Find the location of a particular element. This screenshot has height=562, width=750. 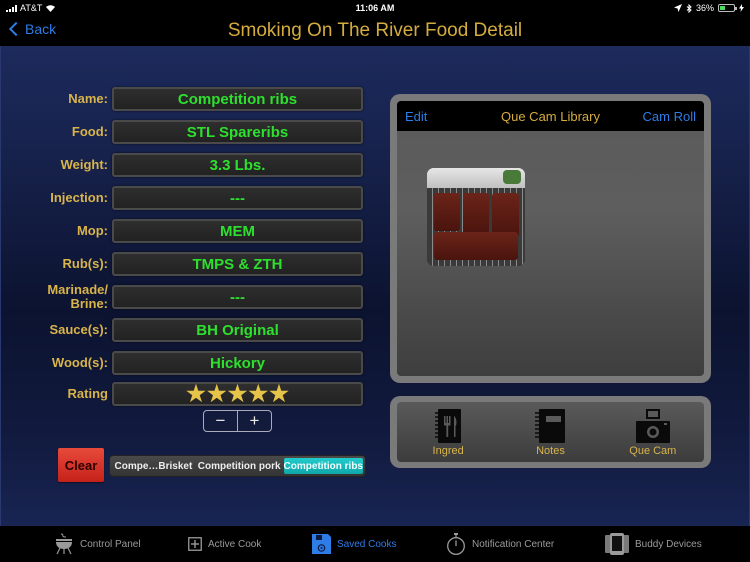

field-row: Sauce(s): BH Original is located at coordinates (186, 330).